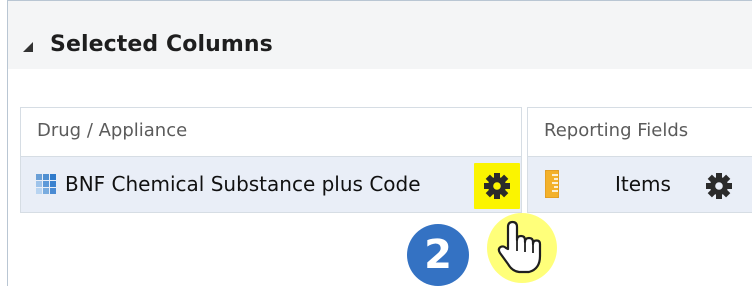 This screenshot has width=752, height=286. I want to click on step-badge: 2, so click(438, 255).